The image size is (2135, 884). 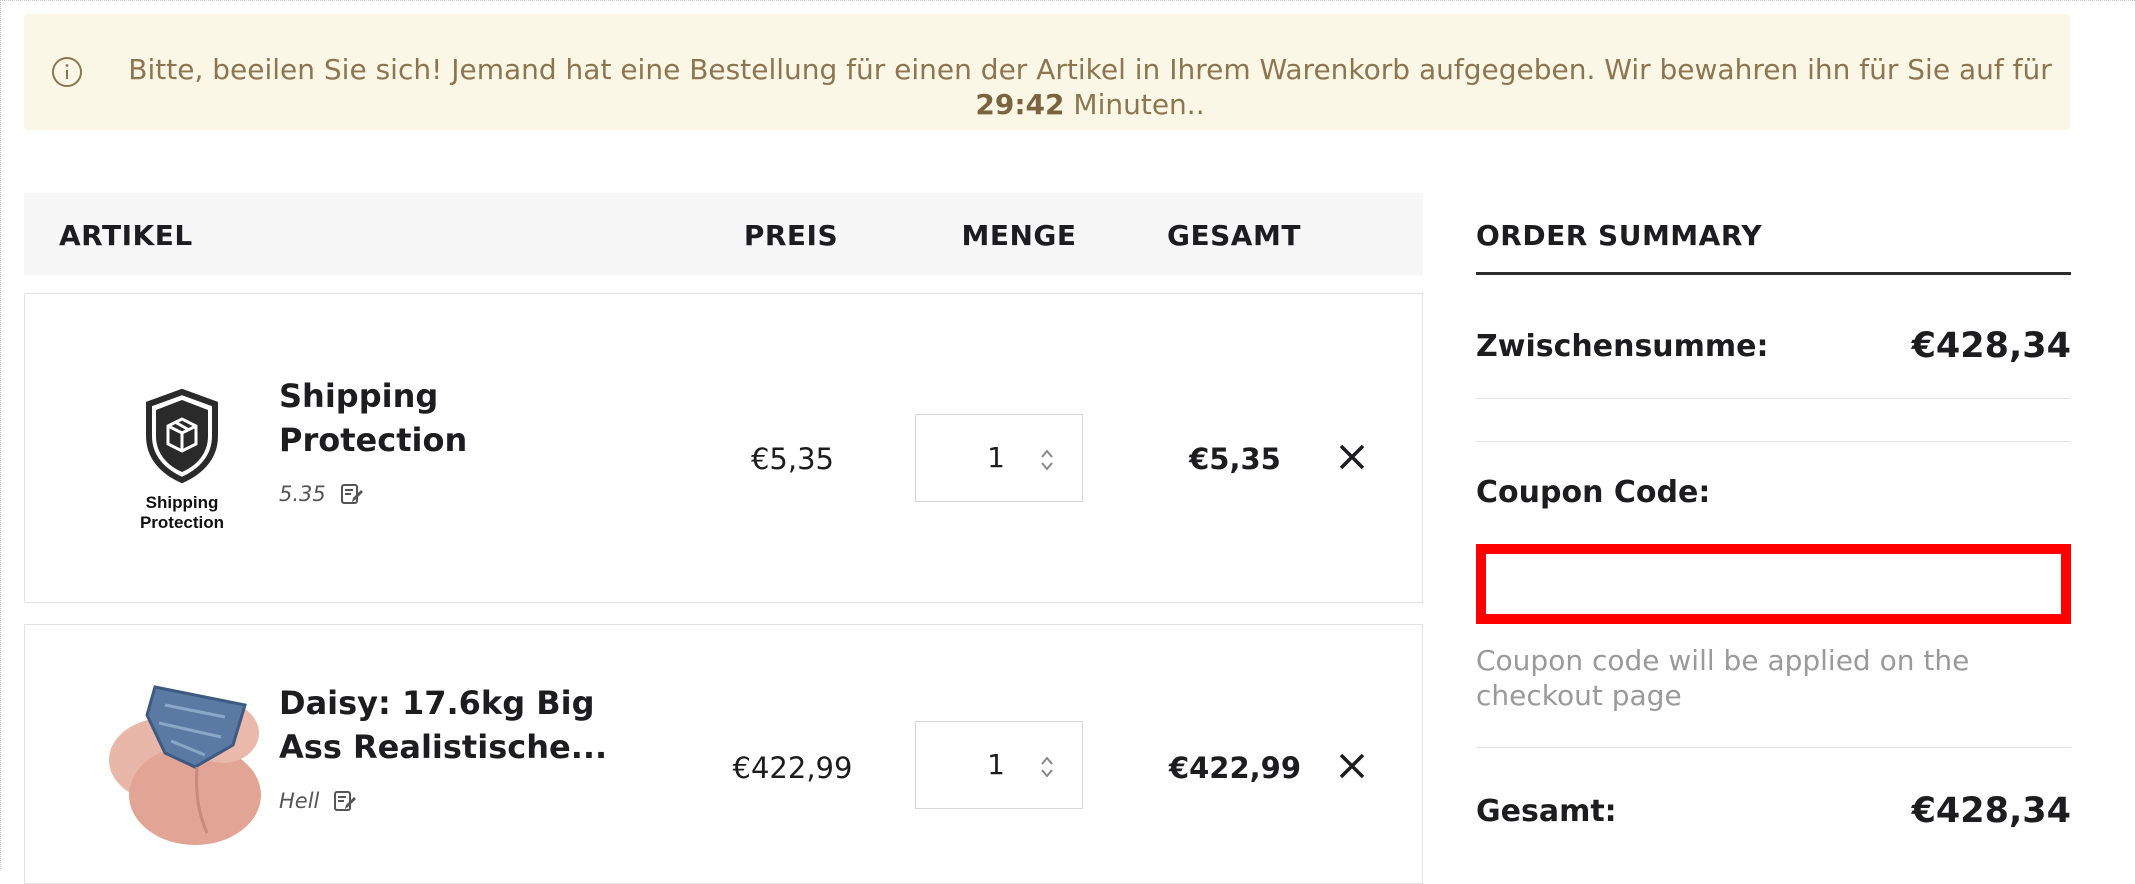 What do you see at coordinates (1546, 811) in the screenshot?
I see `total-label: Gesamt:` at bounding box center [1546, 811].